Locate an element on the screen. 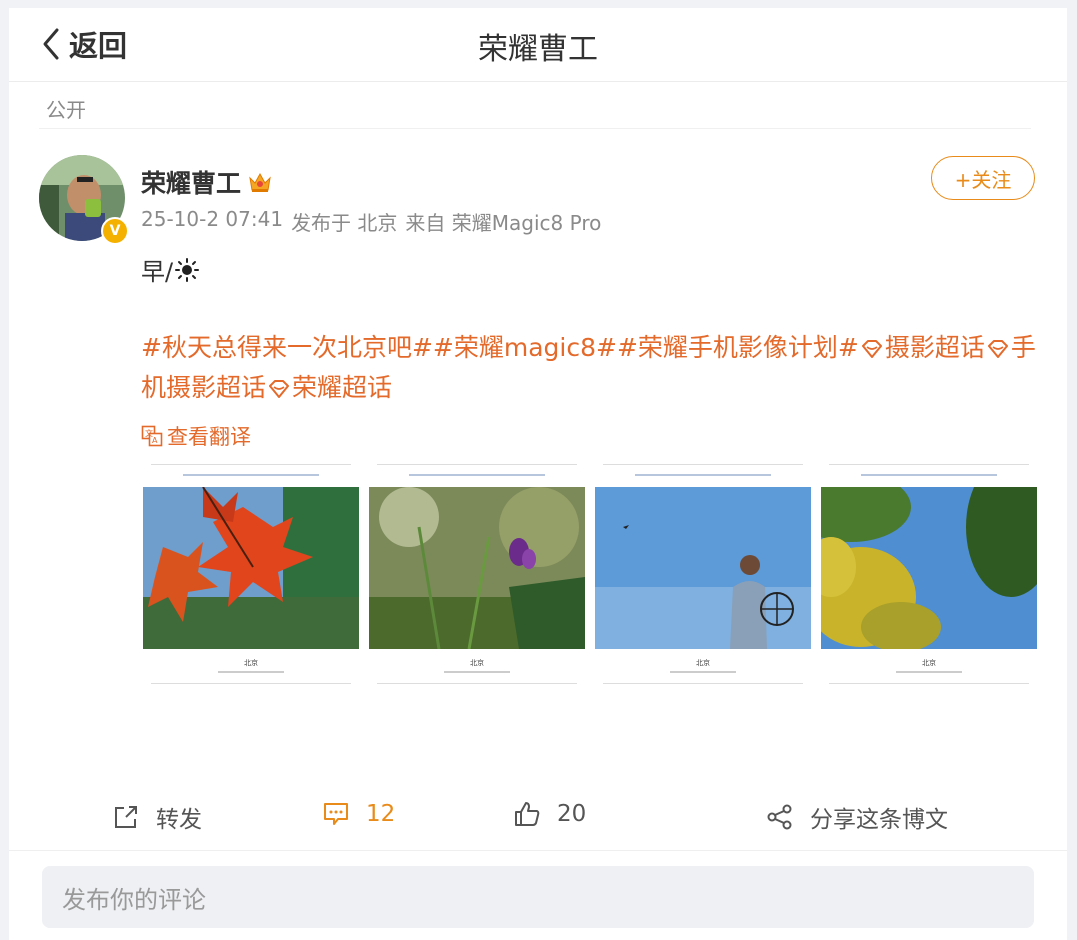  share-button: 分享这条博文 is located at coordinates (857, 817).